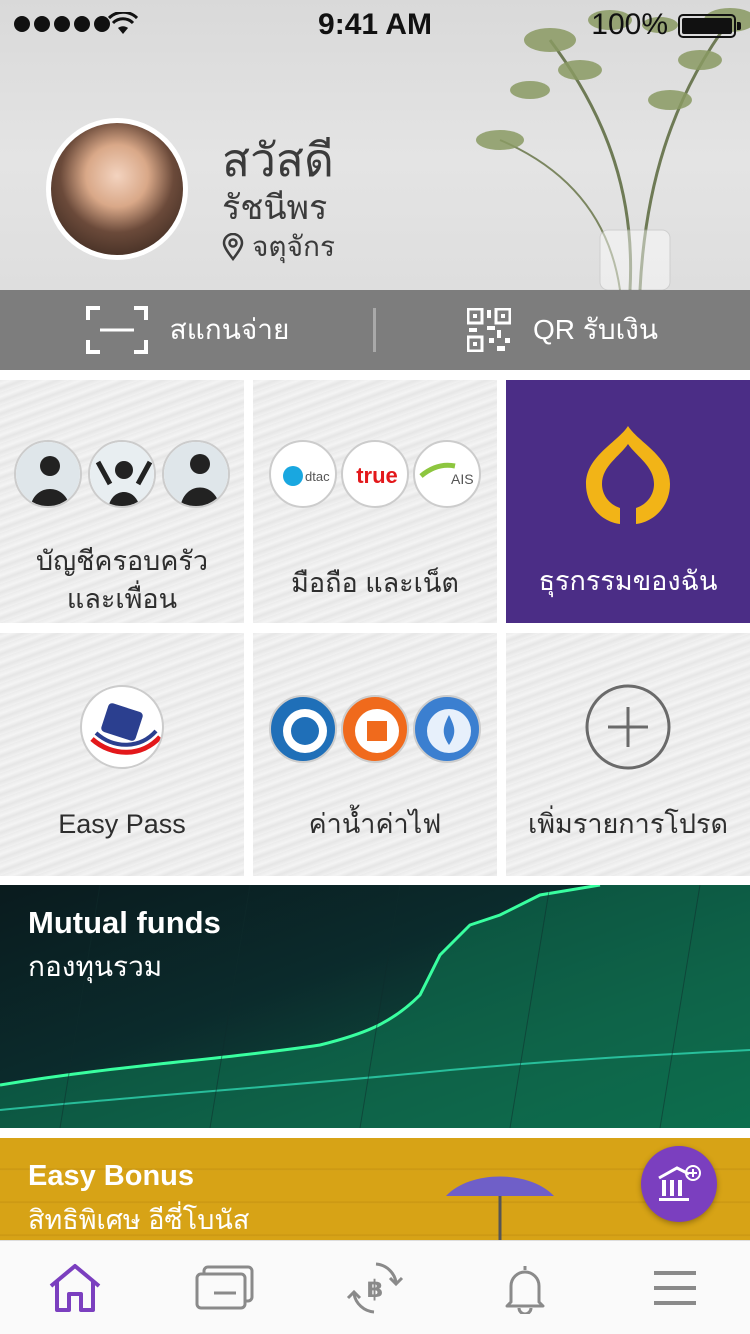 This screenshot has height=1334, width=750. Describe the element at coordinates (111, 1176) in the screenshot. I see `banner-title: Easy Bonus` at that location.